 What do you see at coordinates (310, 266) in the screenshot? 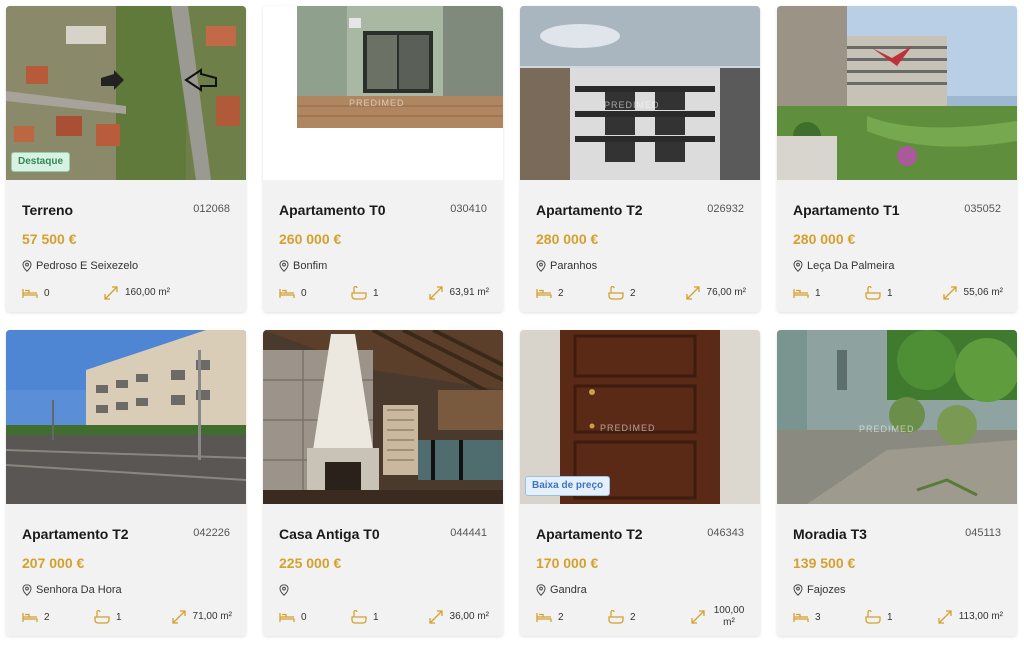
I see `location-text: Bonfim` at bounding box center [310, 266].